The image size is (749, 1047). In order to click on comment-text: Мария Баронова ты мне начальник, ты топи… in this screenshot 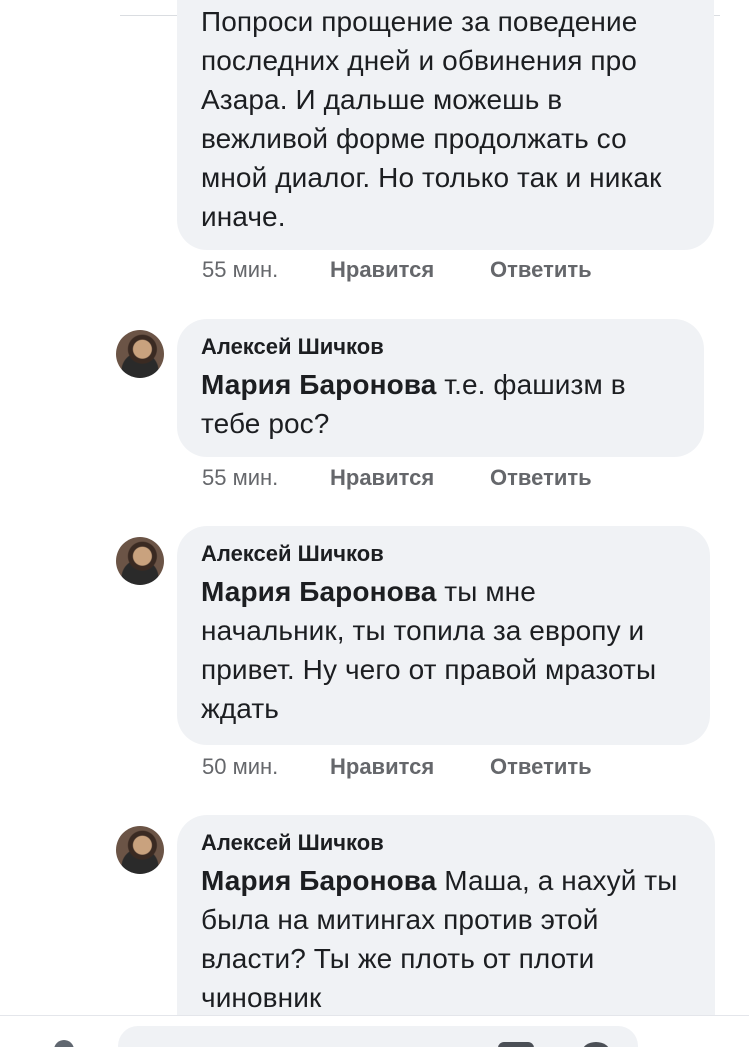, I will do `click(443, 650)`.